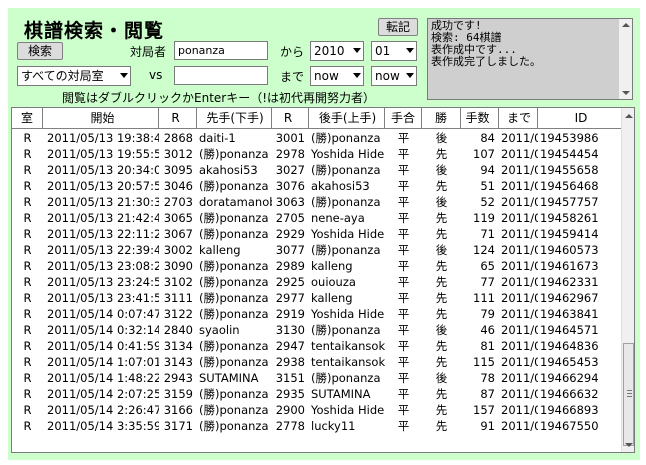 The width and height of the screenshot is (646, 465). I want to click on from-year-select: 2010, so click(337, 51).